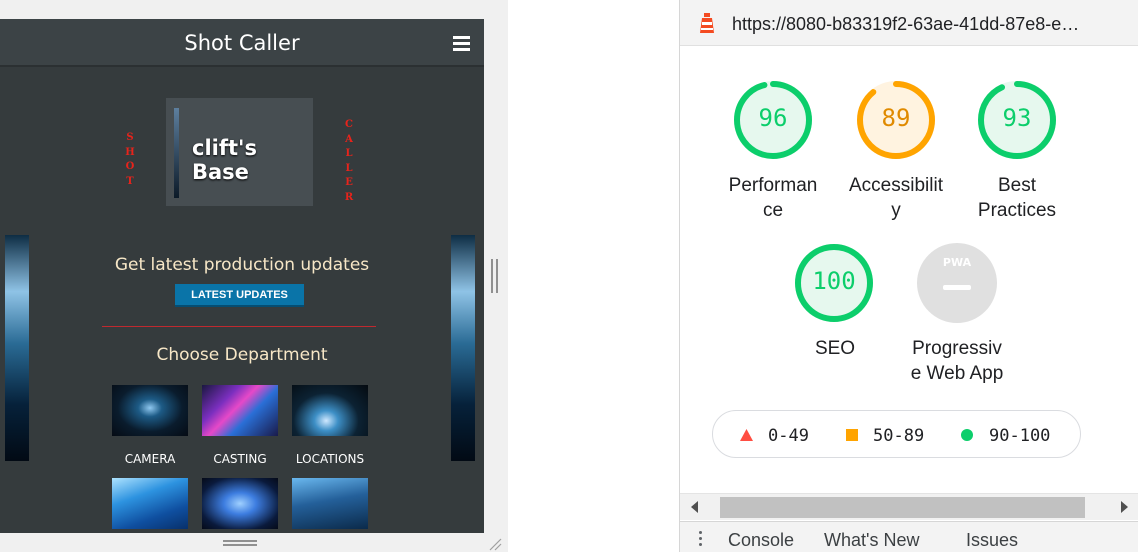  I want to click on app-title: Shot Caller, so click(242, 43).